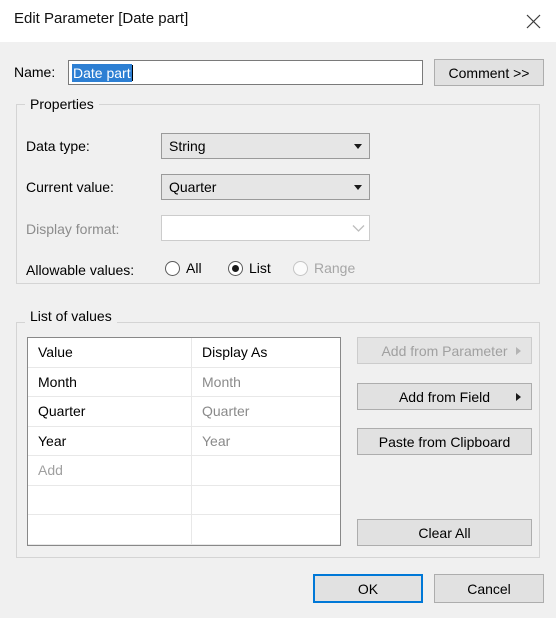  I want to click on current-value-select: Quarter, so click(265, 187).